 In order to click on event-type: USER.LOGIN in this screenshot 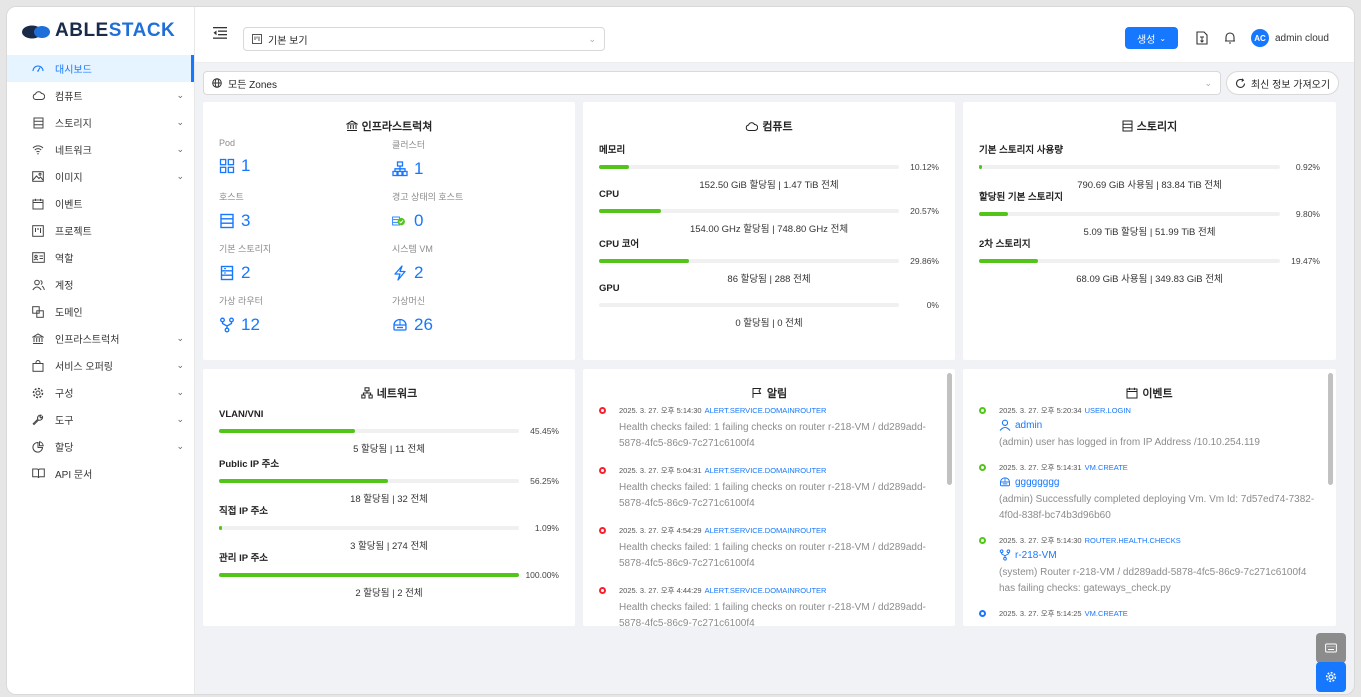, I will do `click(1108, 410)`.